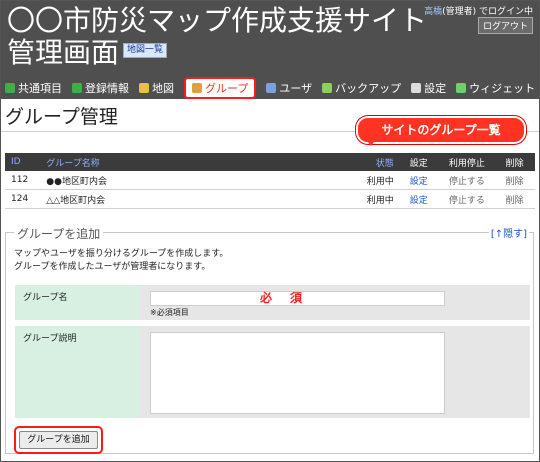 The image size is (540, 462). I want to click on nav-item: 地図, so click(156, 88).